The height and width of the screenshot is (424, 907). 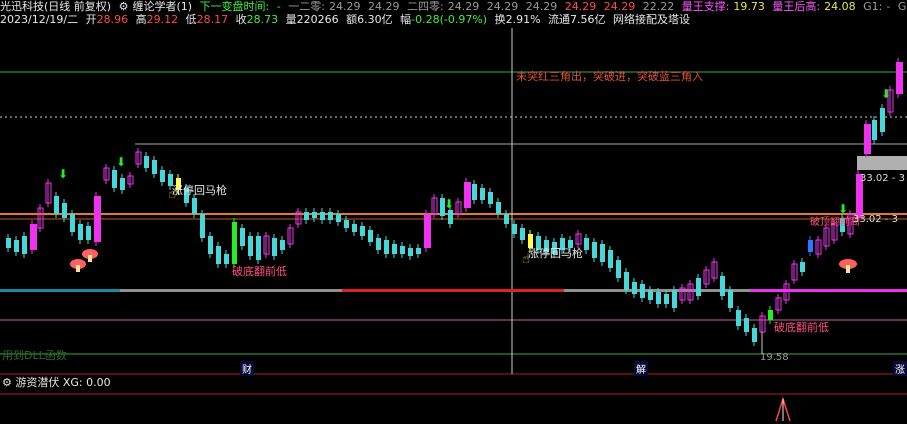 What do you see at coordinates (559, 19) in the screenshot?
I see `float-label: 流通` at bounding box center [559, 19].